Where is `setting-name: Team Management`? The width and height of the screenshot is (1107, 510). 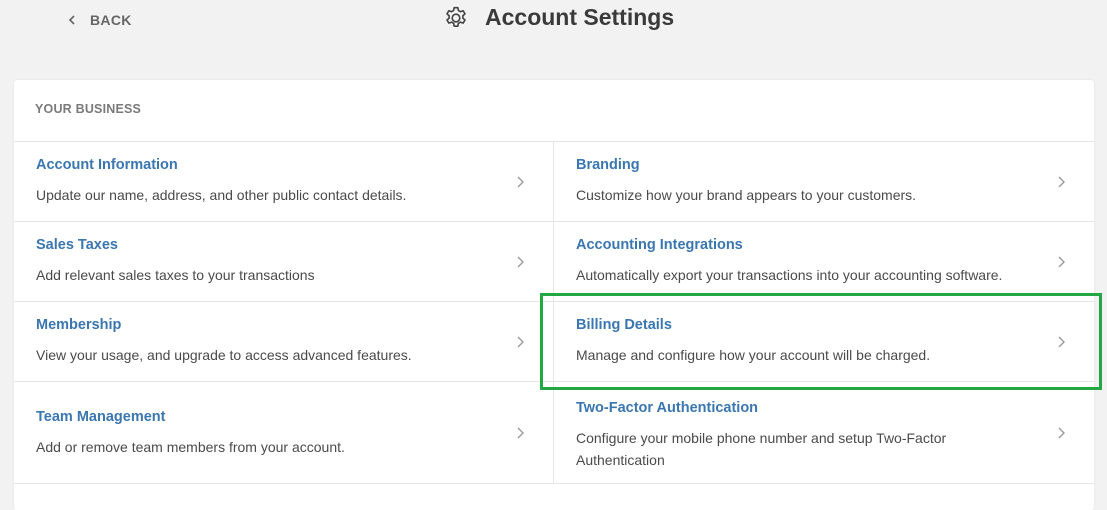 setting-name: Team Management is located at coordinates (264, 417).